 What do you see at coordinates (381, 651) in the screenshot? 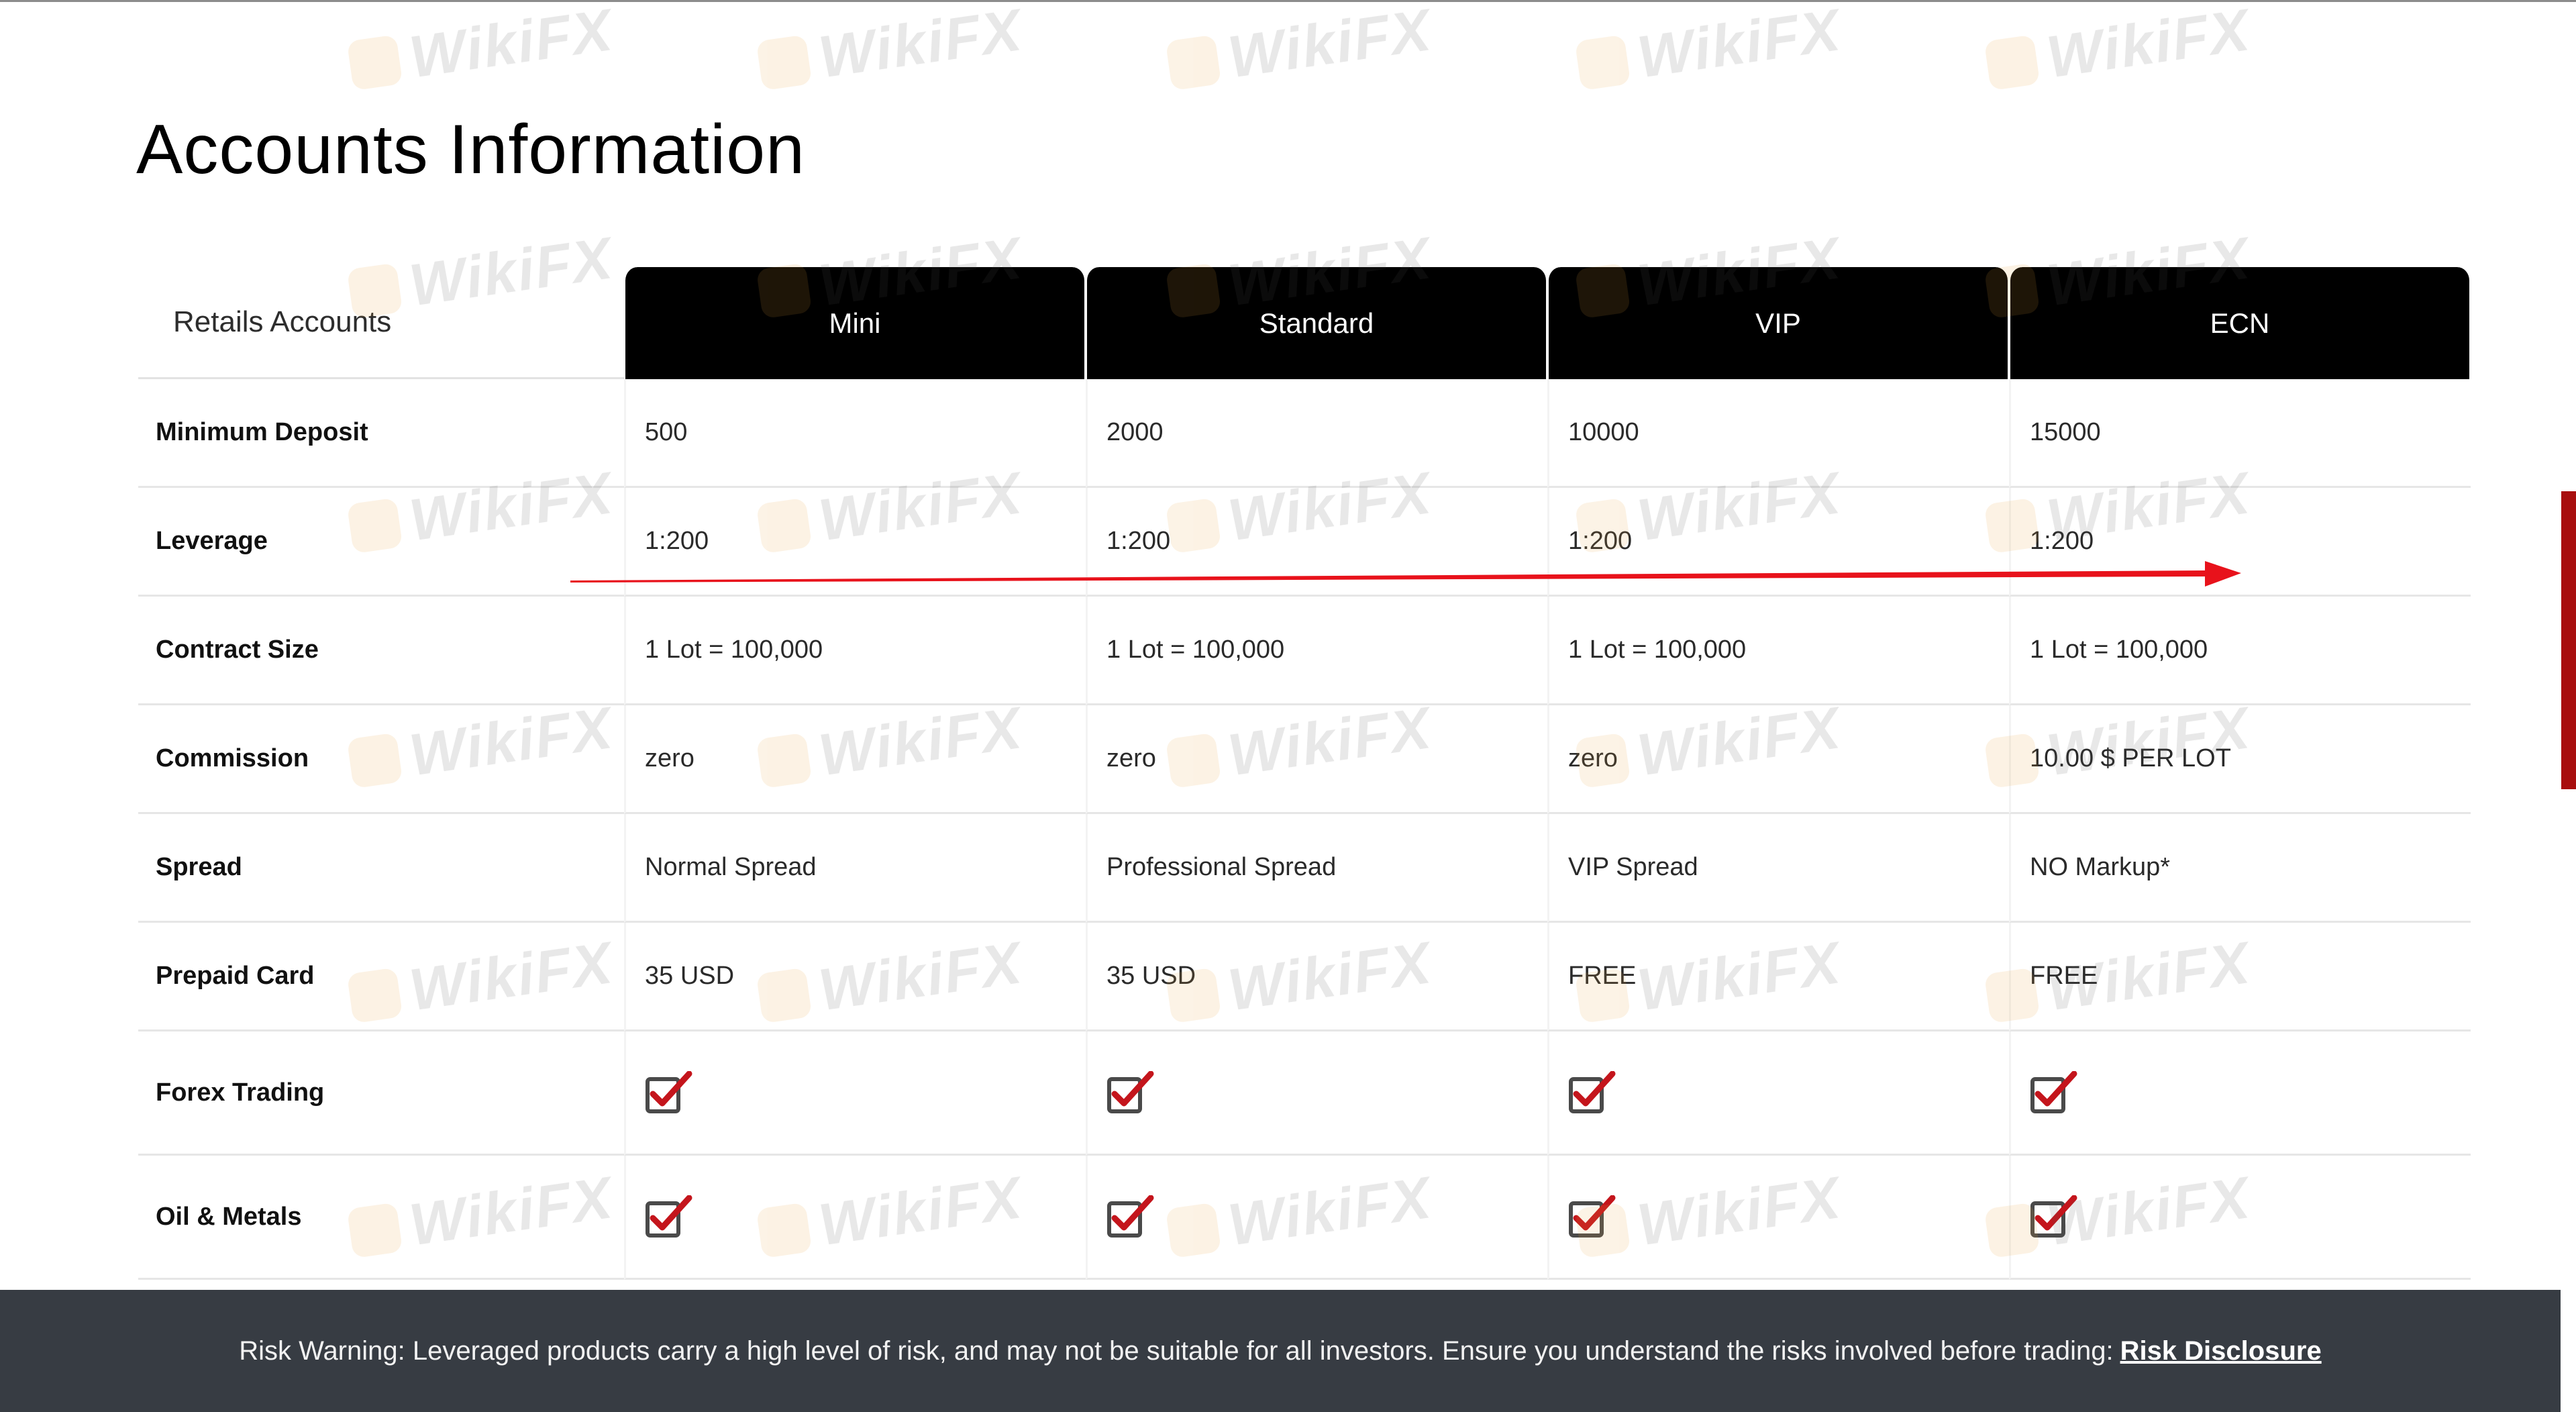
I see `row-label: Contract Size` at bounding box center [381, 651].